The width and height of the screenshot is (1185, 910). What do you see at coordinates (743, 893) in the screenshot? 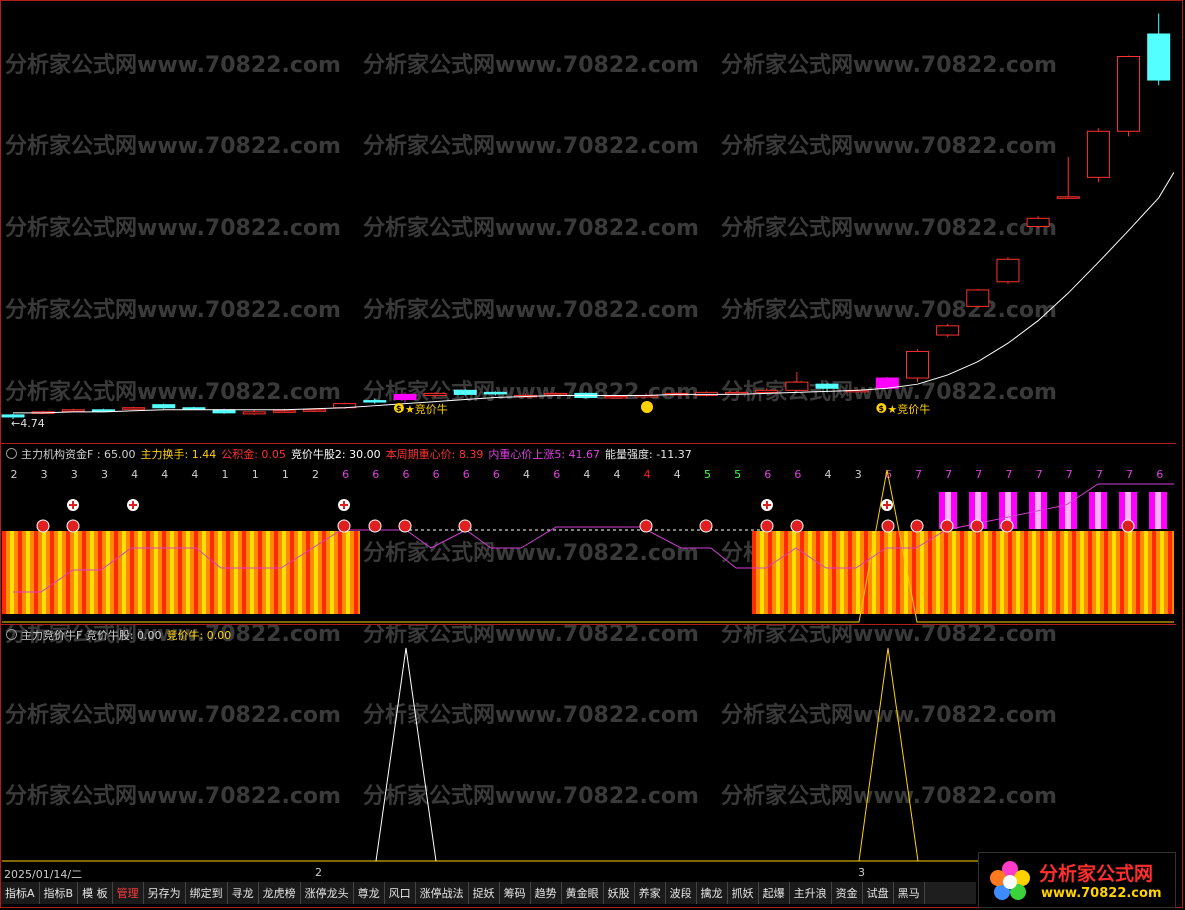
I see `tab-抓妖: 抓妖` at bounding box center [743, 893].